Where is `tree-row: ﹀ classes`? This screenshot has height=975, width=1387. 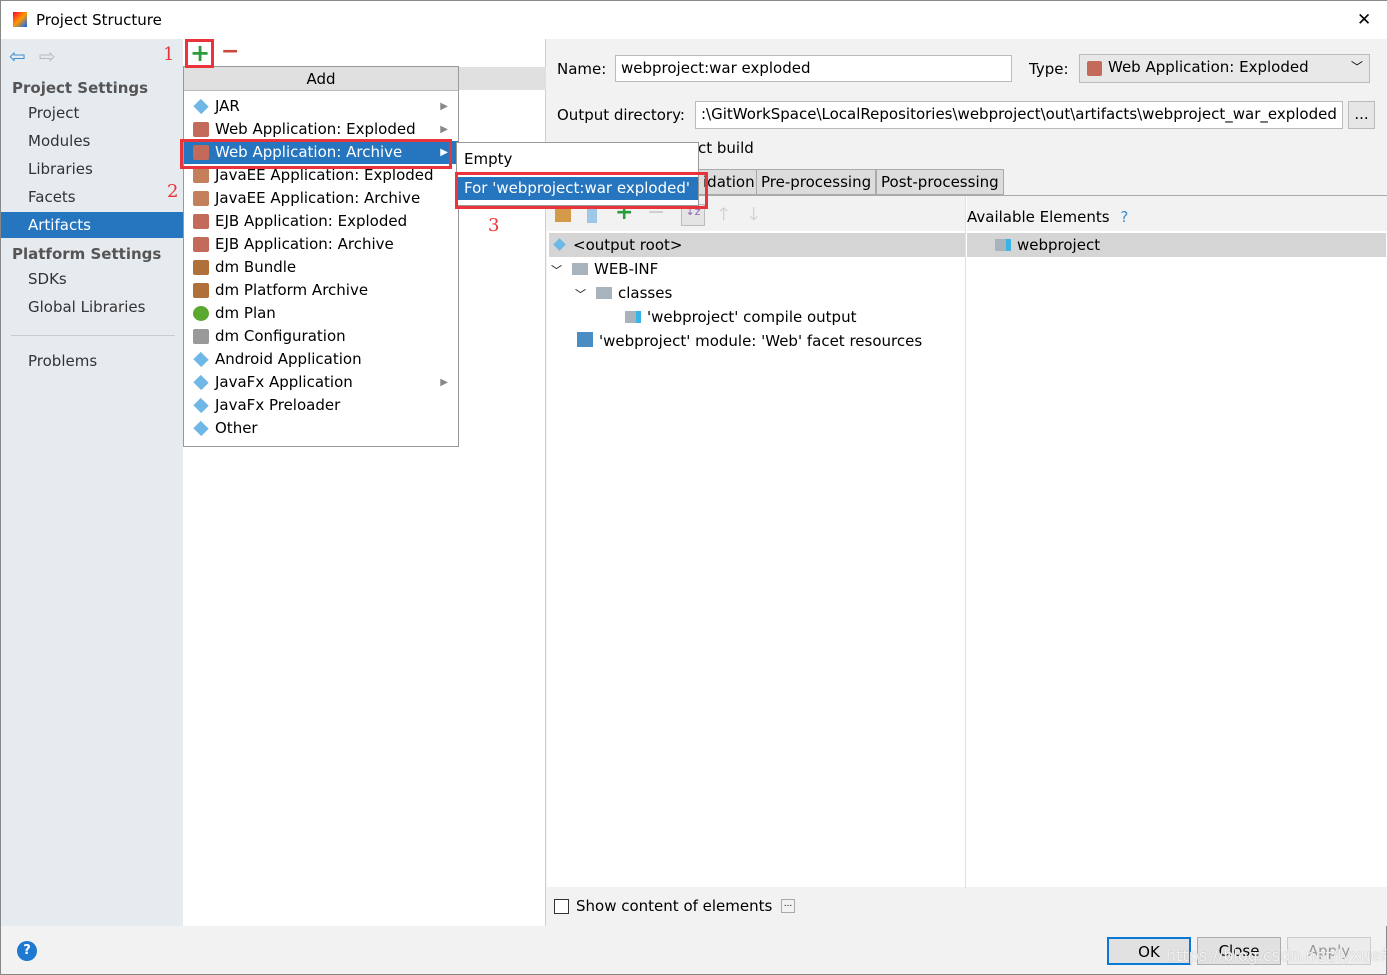
tree-row: ﹀ classes is located at coordinates (623, 293).